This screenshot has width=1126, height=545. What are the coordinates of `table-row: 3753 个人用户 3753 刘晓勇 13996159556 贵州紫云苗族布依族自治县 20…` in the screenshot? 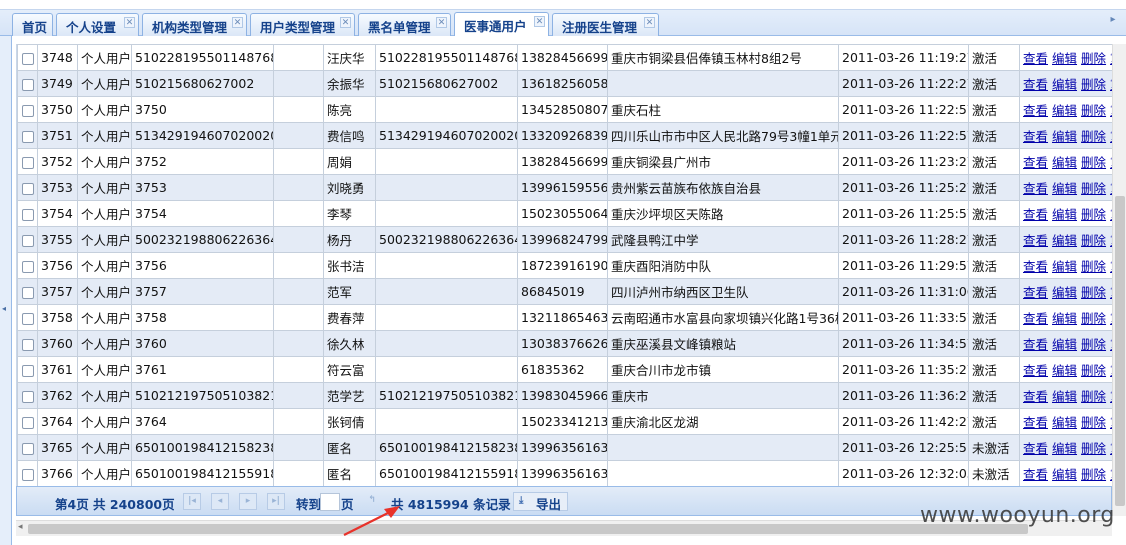 It's located at (564, 187).